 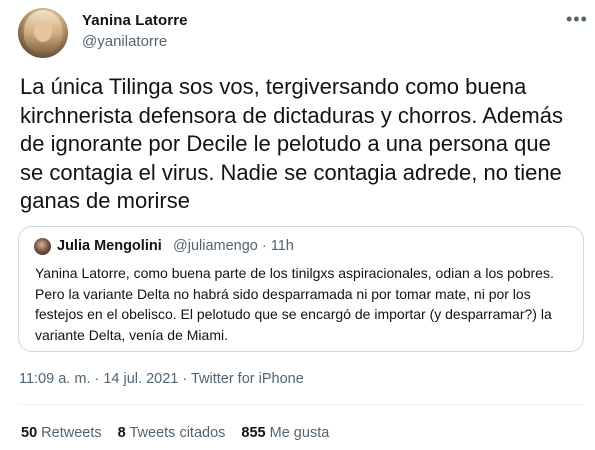 What do you see at coordinates (253, 433) in the screenshot?
I see `likes-count: 855` at bounding box center [253, 433].